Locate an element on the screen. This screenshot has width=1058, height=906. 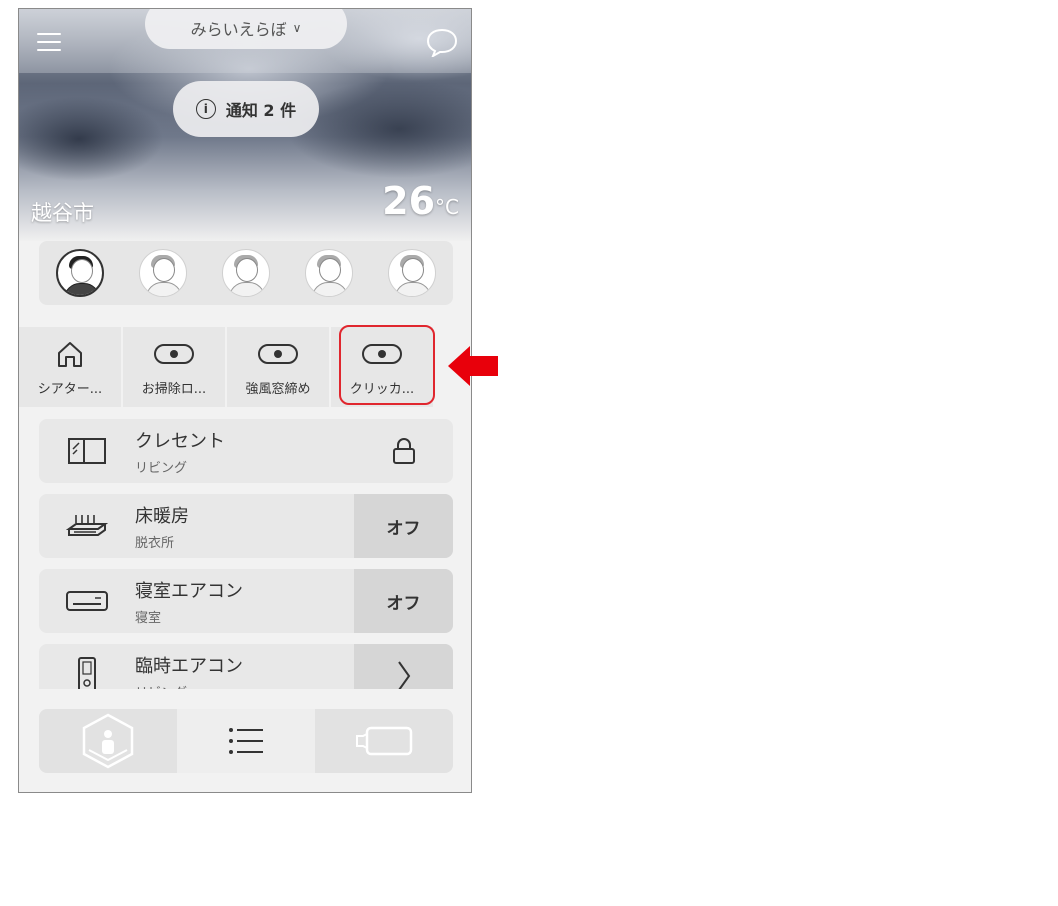
tab-list is located at coordinates (246, 741).